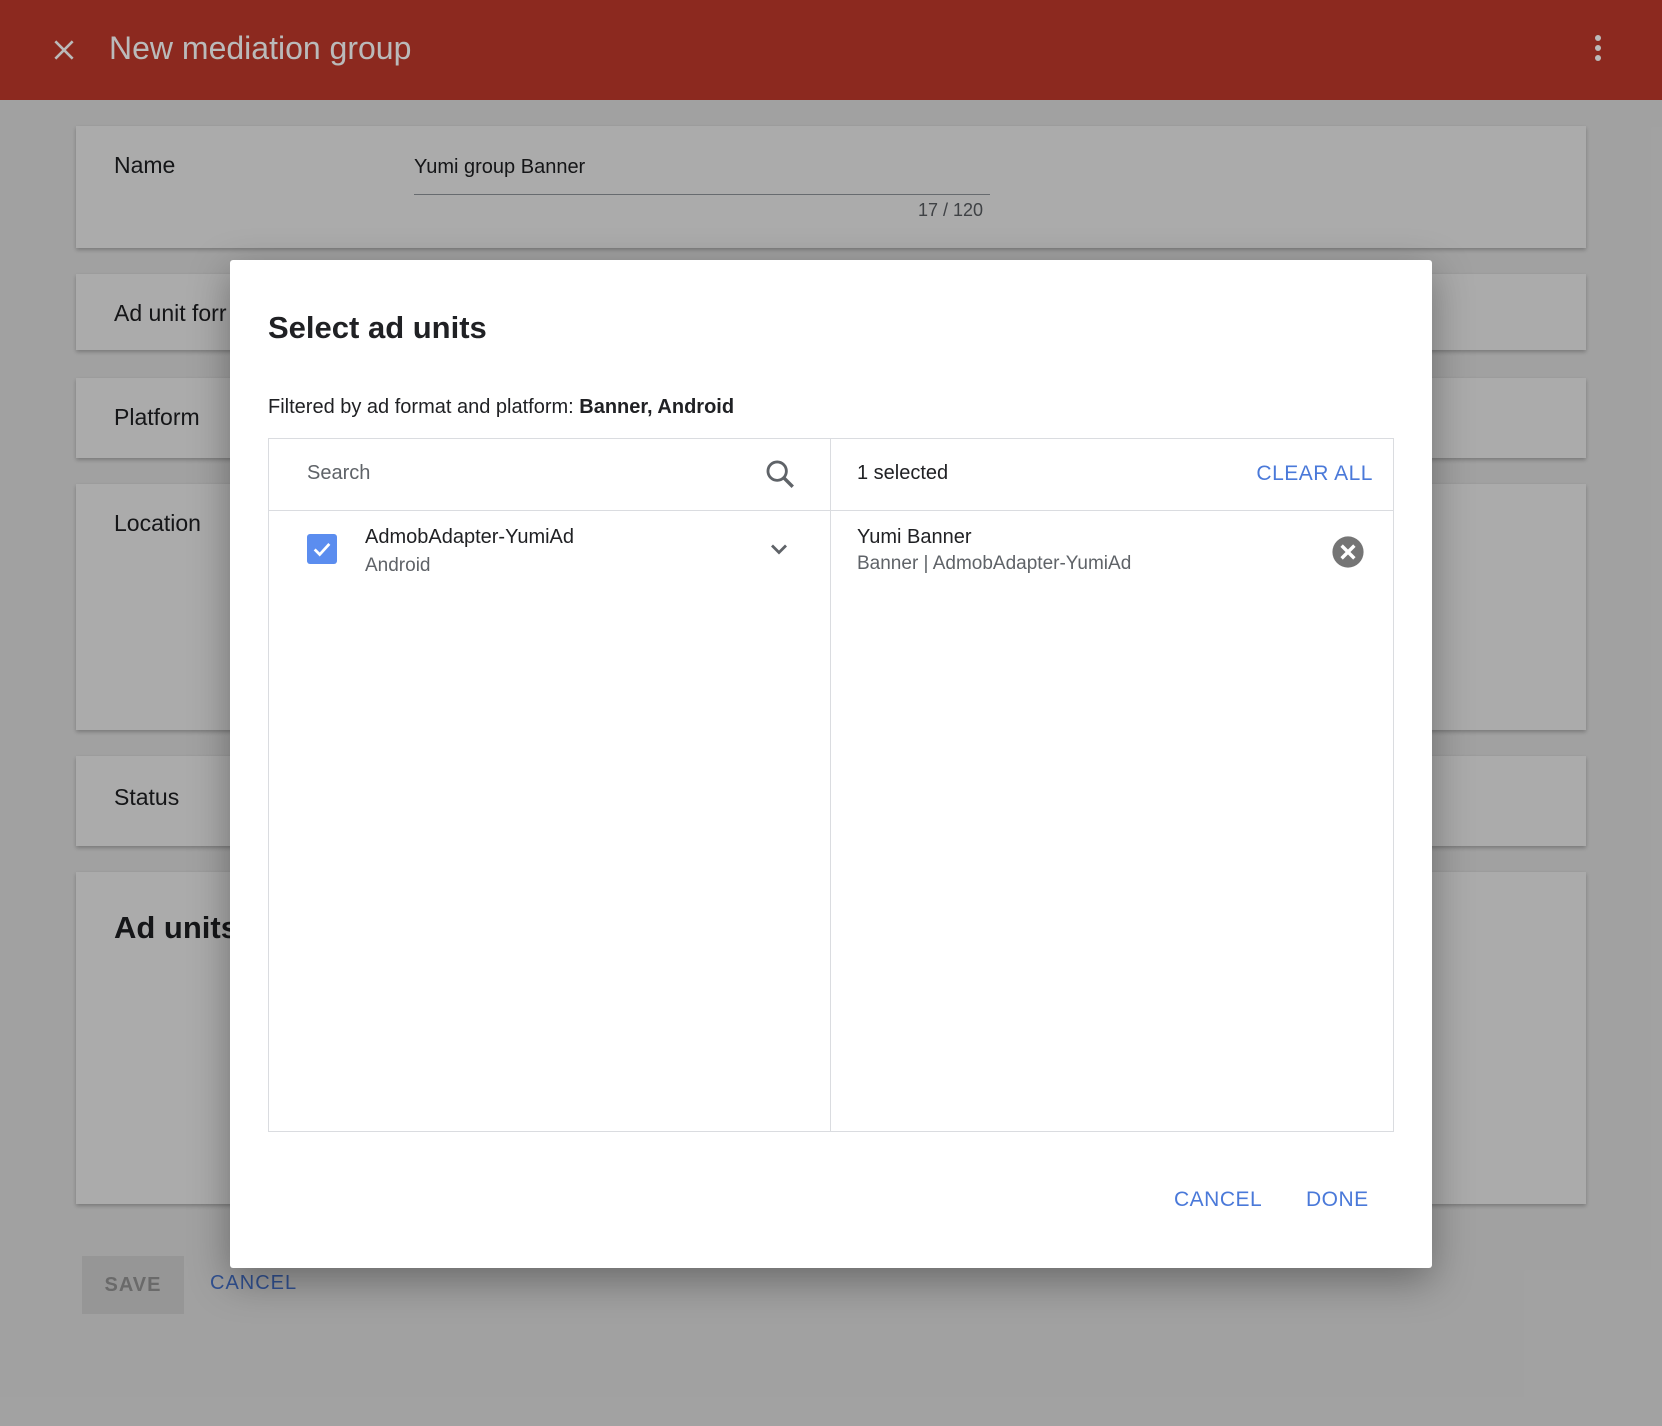  Describe the element at coordinates (470, 537) in the screenshot. I see `item-title: AdmobAdapter-YumiAd` at that location.